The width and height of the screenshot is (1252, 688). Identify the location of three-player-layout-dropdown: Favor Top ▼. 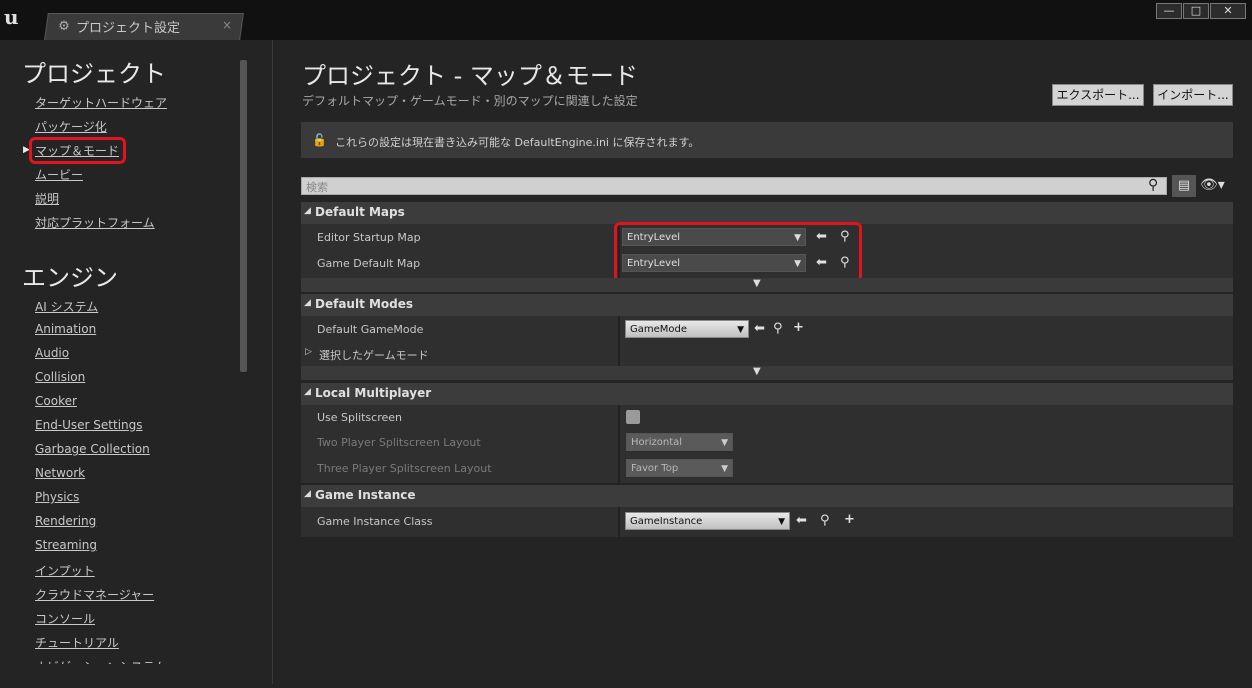
(679, 468).